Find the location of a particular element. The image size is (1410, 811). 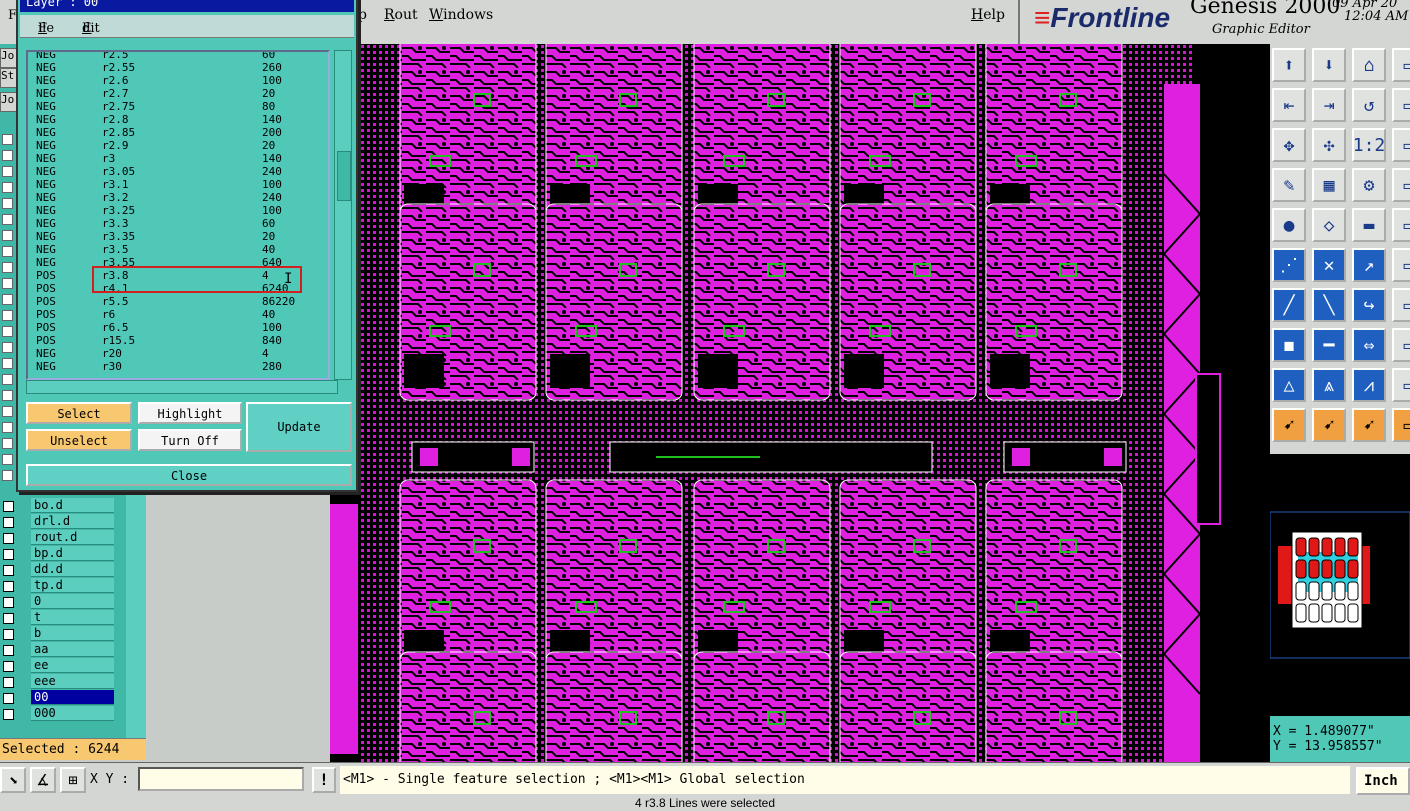

stretch-icon: ⇔ is located at coordinates (1369, 345).